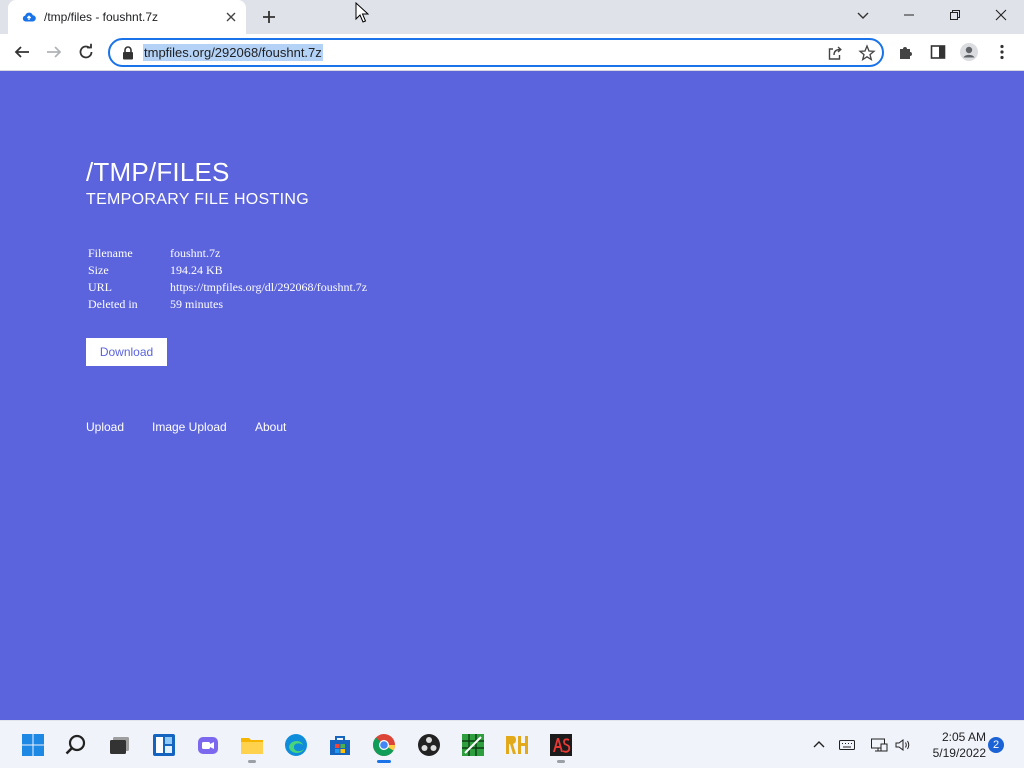 The height and width of the screenshot is (768, 1024). I want to click on address-bar: tmpfiles.org/292068/foushnt.7z, so click(496, 52).